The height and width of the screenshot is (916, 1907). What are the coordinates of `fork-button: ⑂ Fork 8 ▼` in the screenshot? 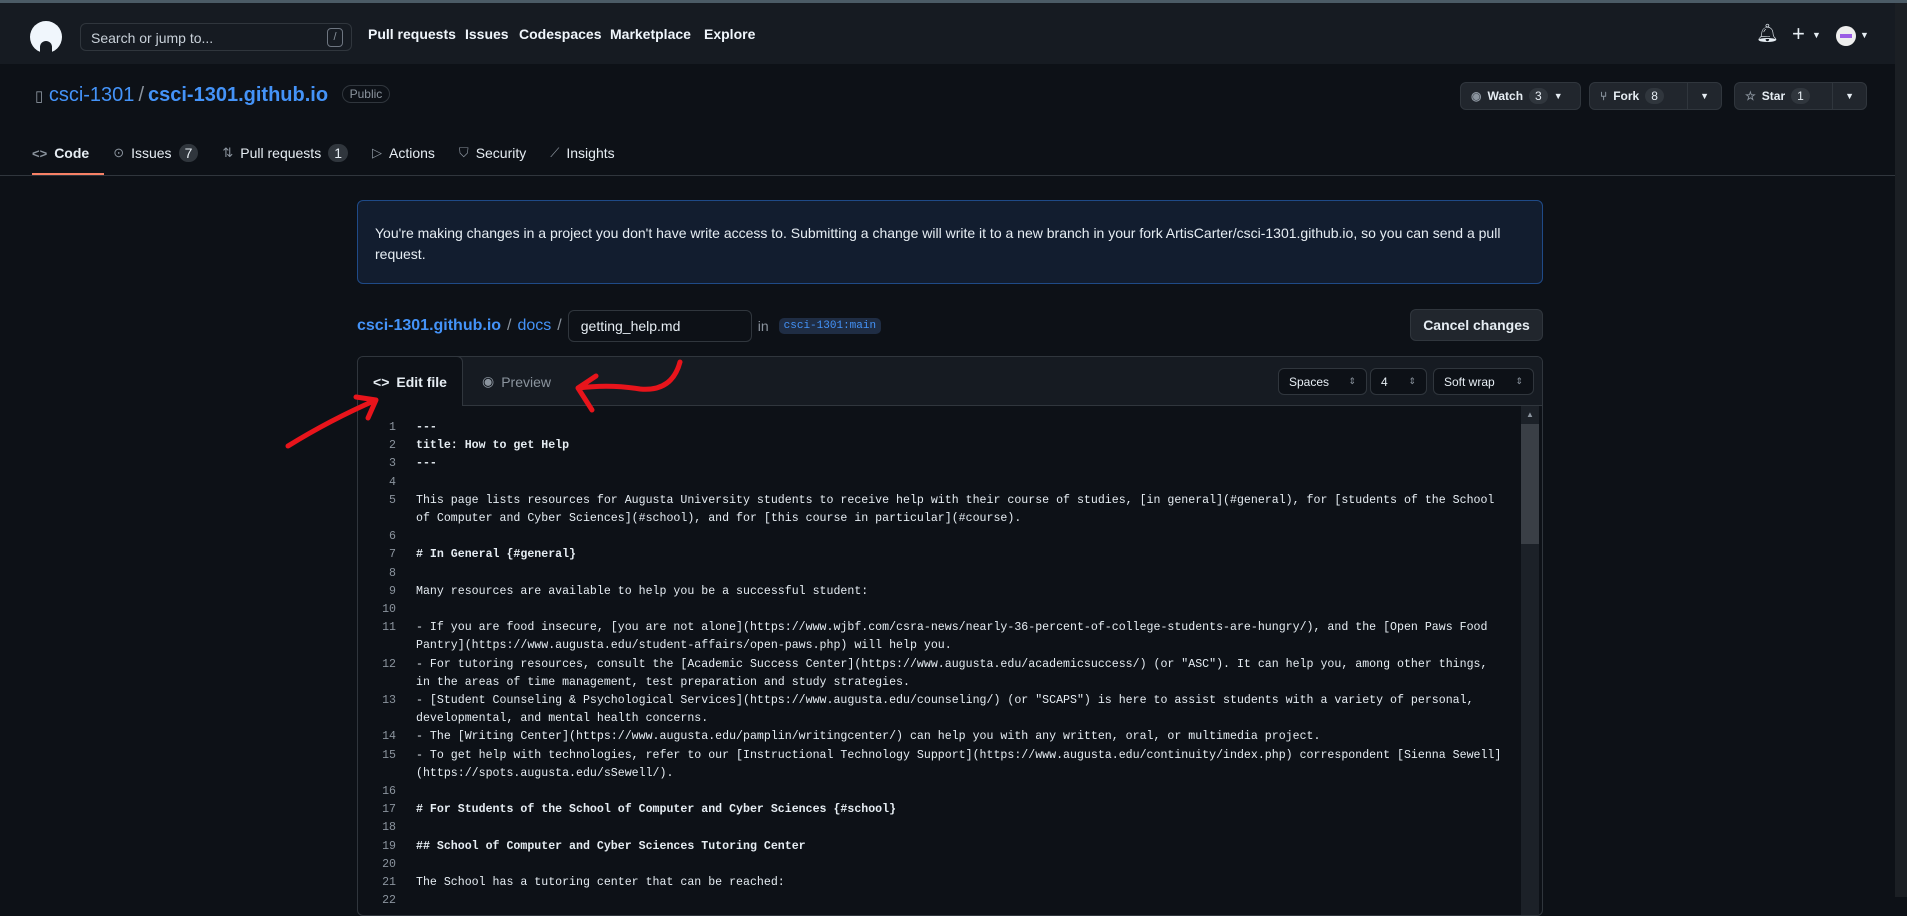 It's located at (1655, 96).